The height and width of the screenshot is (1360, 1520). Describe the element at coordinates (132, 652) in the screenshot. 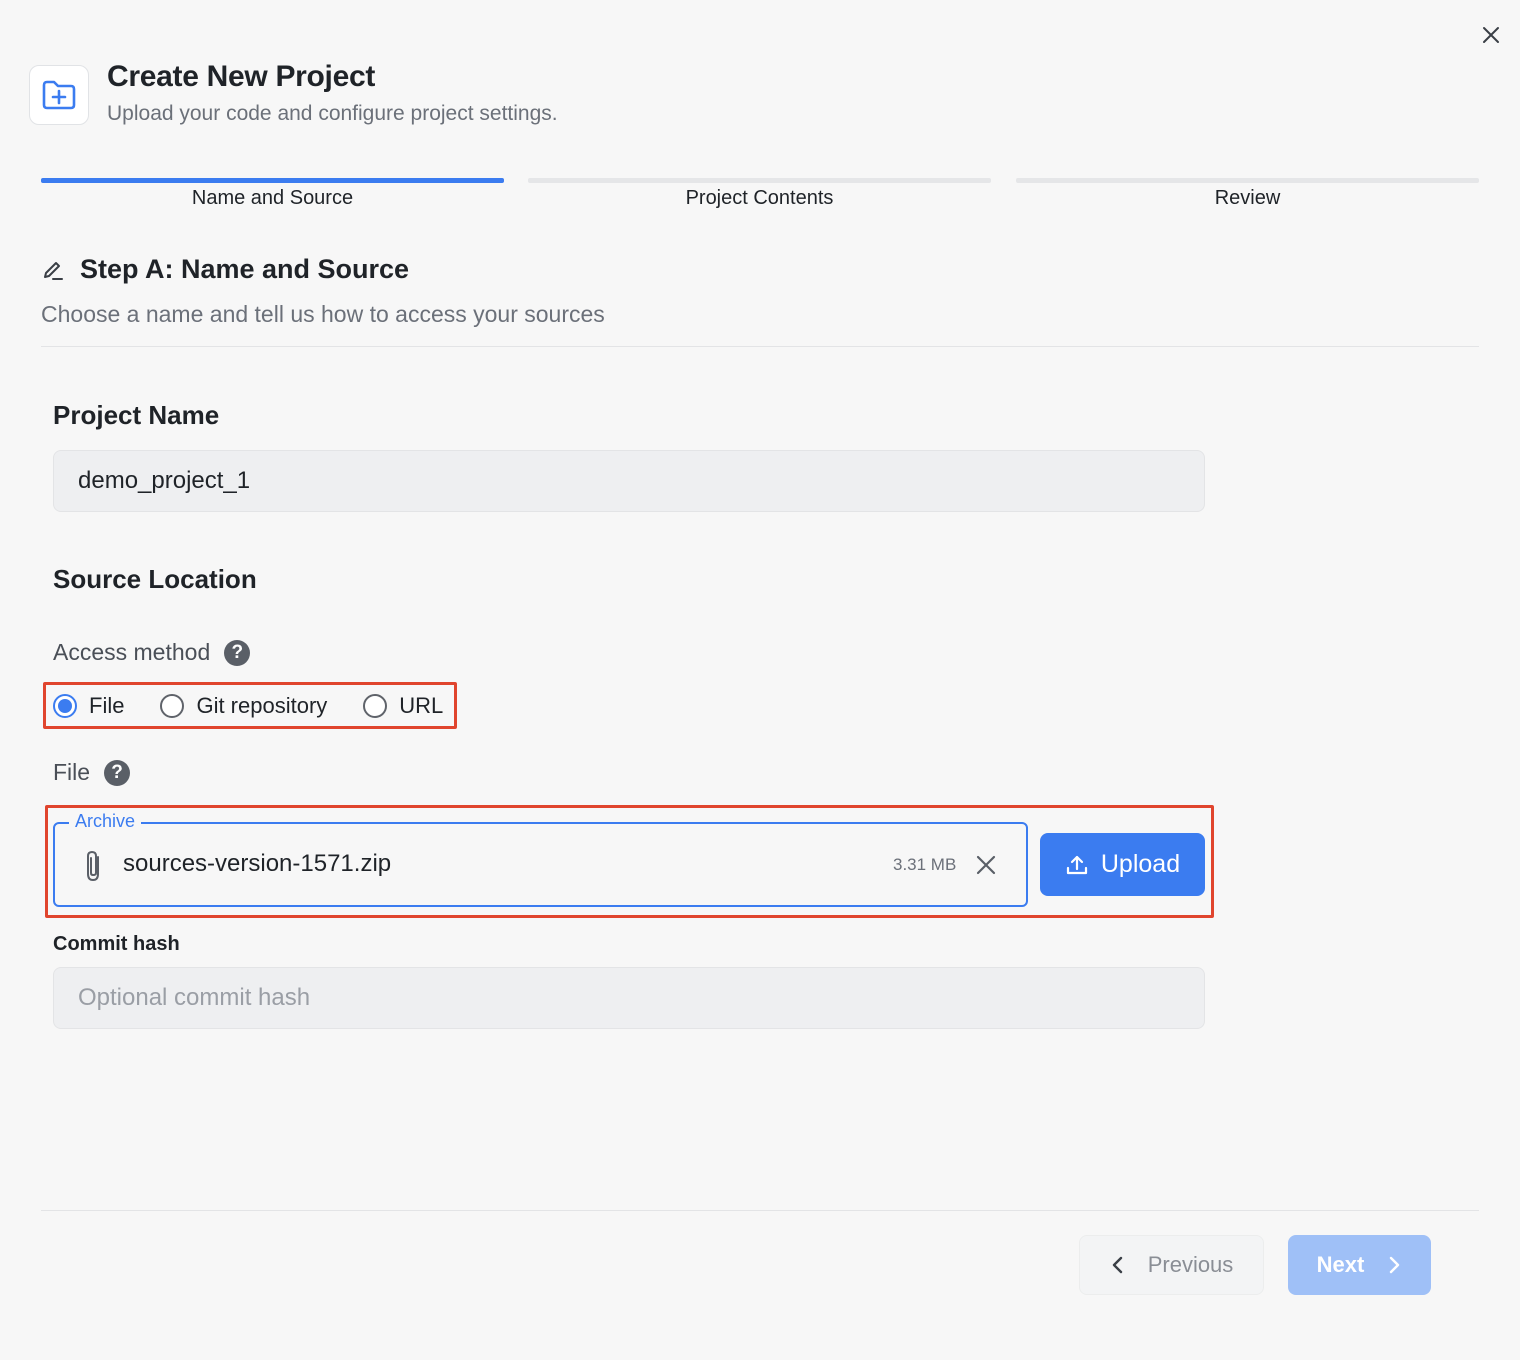

I see `access-method-label: Access method` at that location.